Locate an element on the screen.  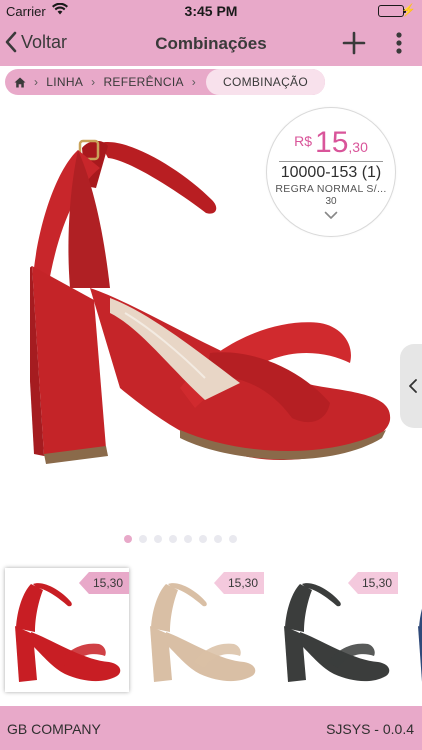
home-icon is located at coordinates (20, 82).